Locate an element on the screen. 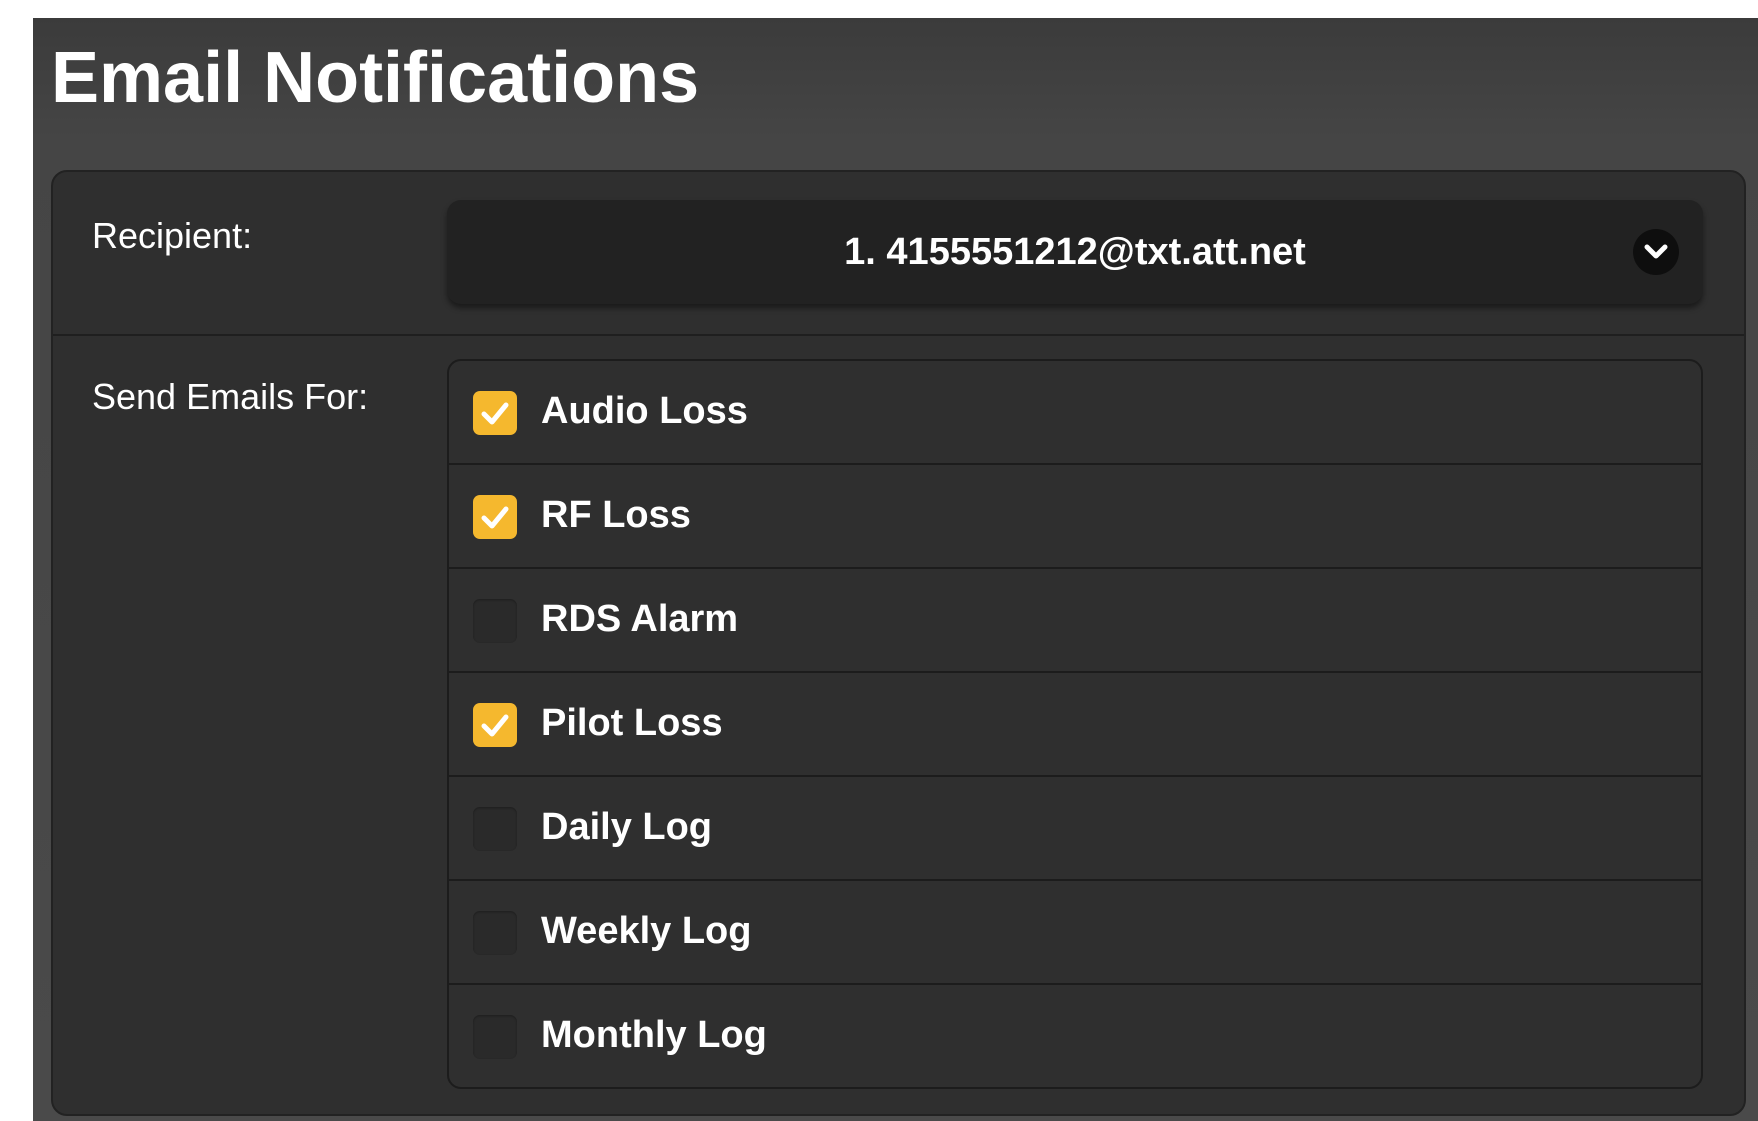 Image resolution: width=1758 pixels, height=1121 pixels. checklist-item-label: RF Loss is located at coordinates (616, 515).